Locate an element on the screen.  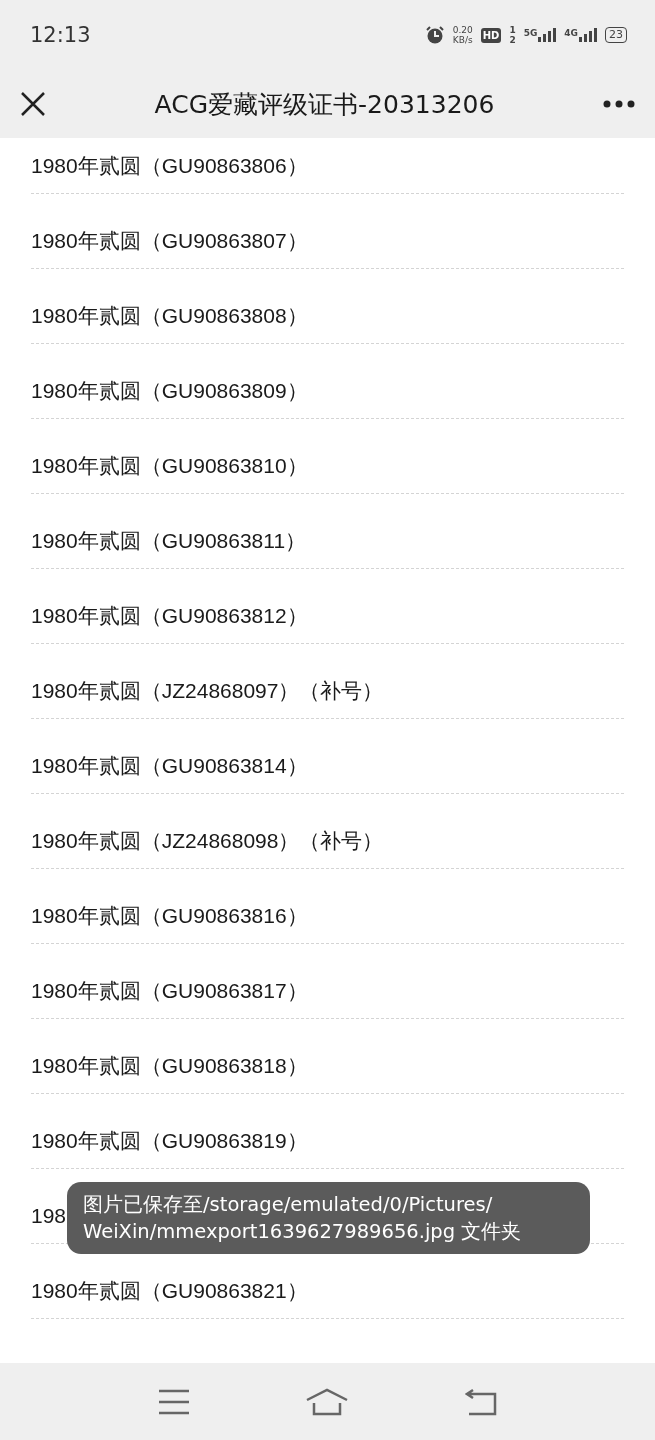
list-item: 1980年贰圆（JZ24868098）（补号） is located at coordinates (207, 840).